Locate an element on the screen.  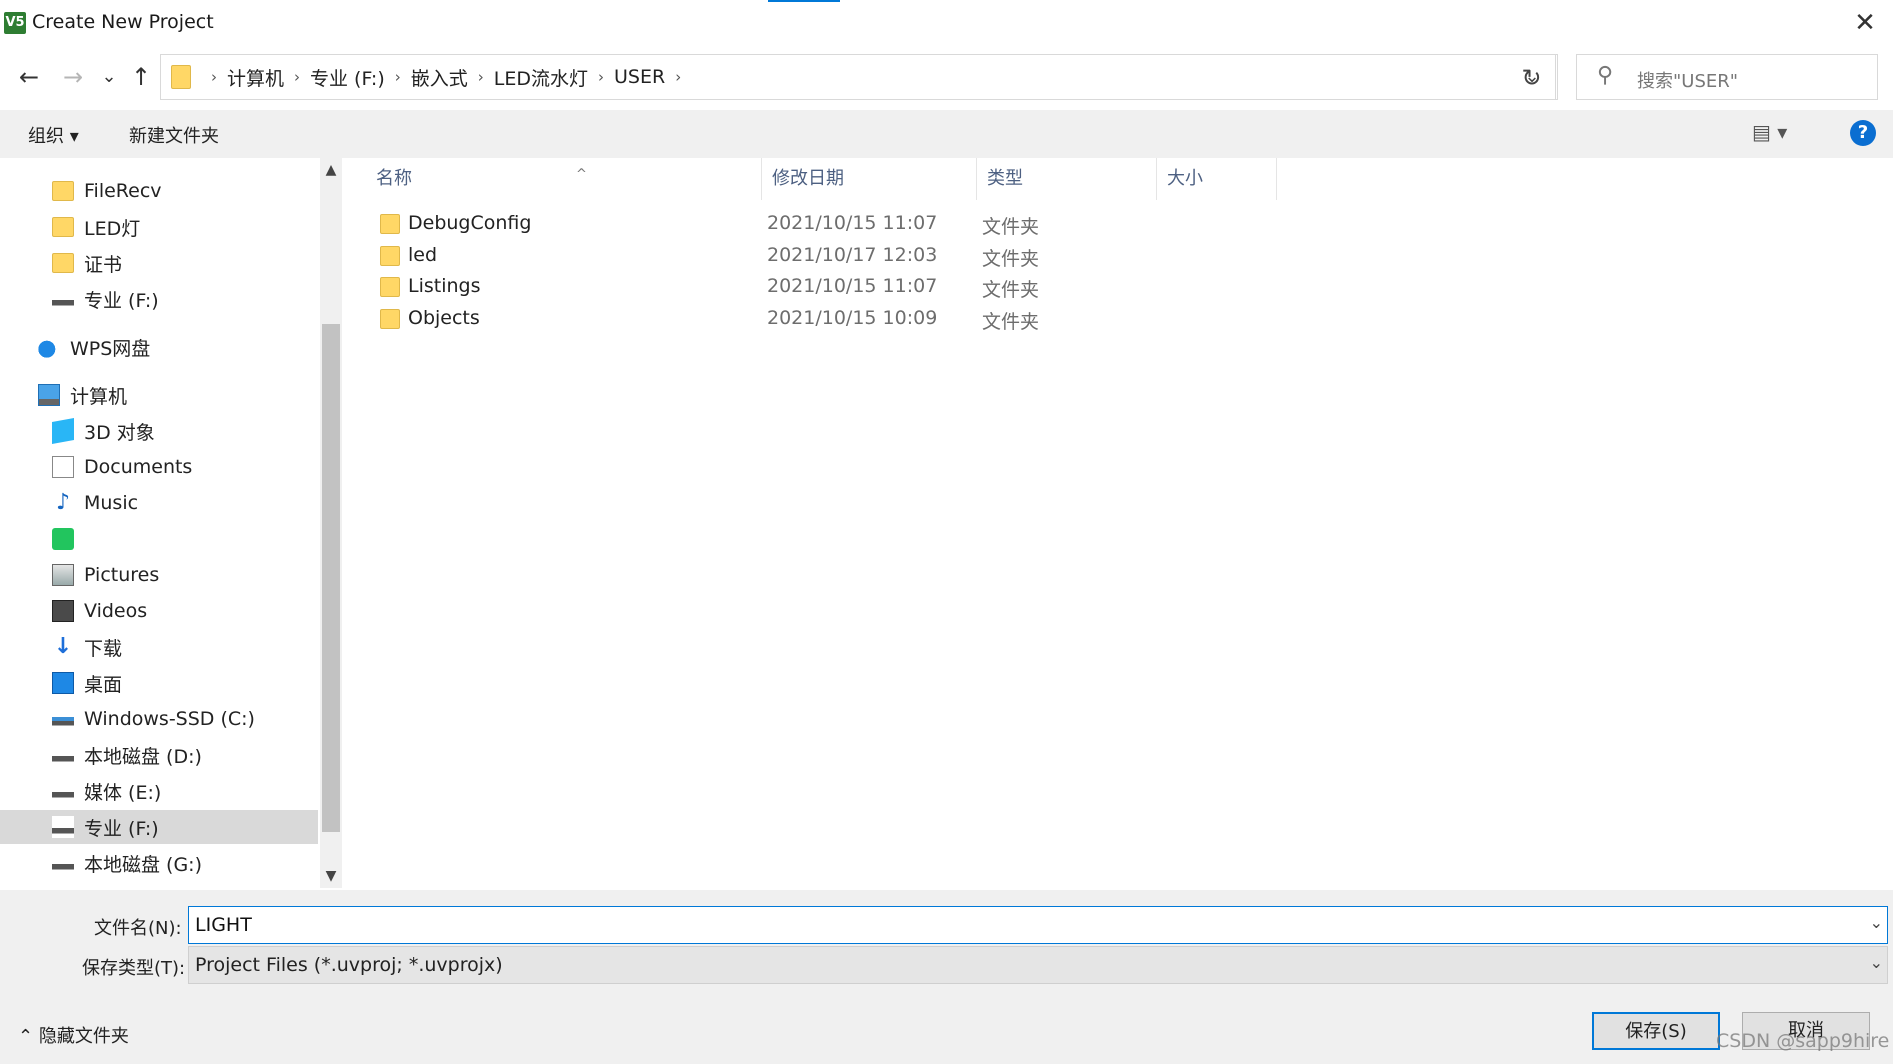
table-row: Listings 2021/10/15 11:07 文件夹 is located at coordinates (726, 288).